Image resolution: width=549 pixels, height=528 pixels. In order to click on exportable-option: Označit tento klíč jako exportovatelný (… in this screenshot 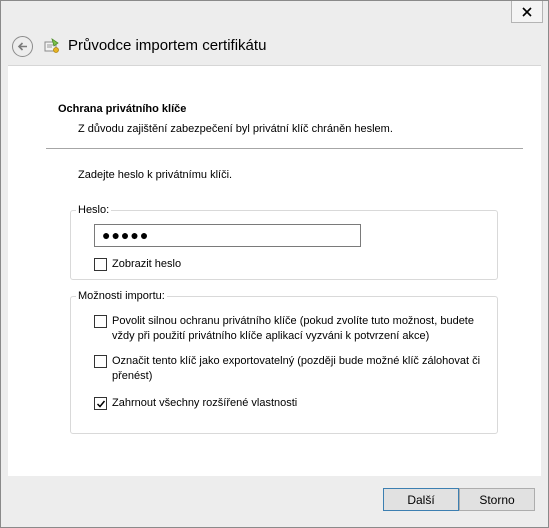, I will do `click(294, 369)`.